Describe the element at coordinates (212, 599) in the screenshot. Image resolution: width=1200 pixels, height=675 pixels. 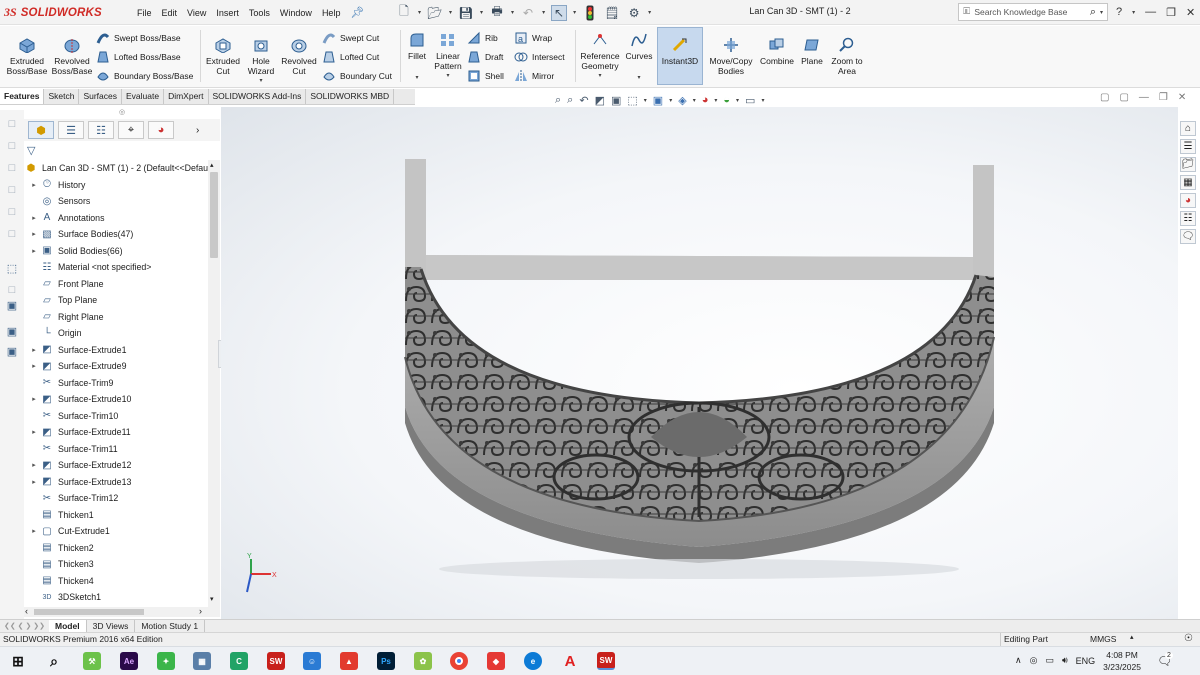
I see `scroll-down-icon: ▾` at that location.